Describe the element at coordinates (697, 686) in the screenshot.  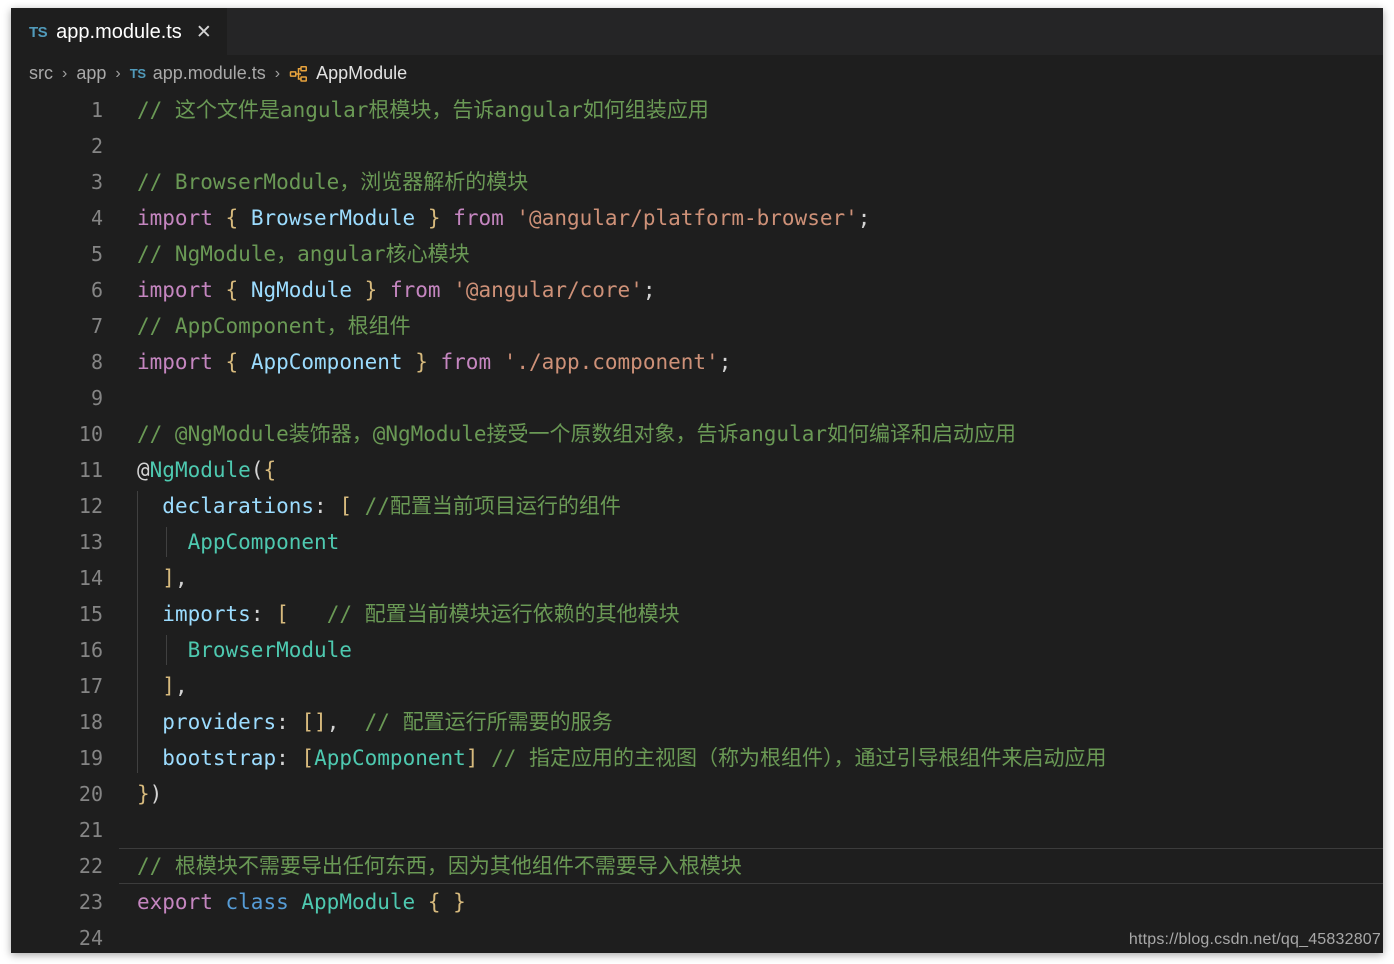
I see `code-line: 17 ],` at that location.